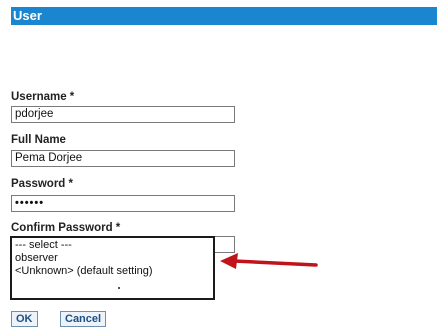 Image resolution: width=437 pixels, height=328 pixels. Describe the element at coordinates (42, 184) in the screenshot. I see `password-label: Password *` at that location.